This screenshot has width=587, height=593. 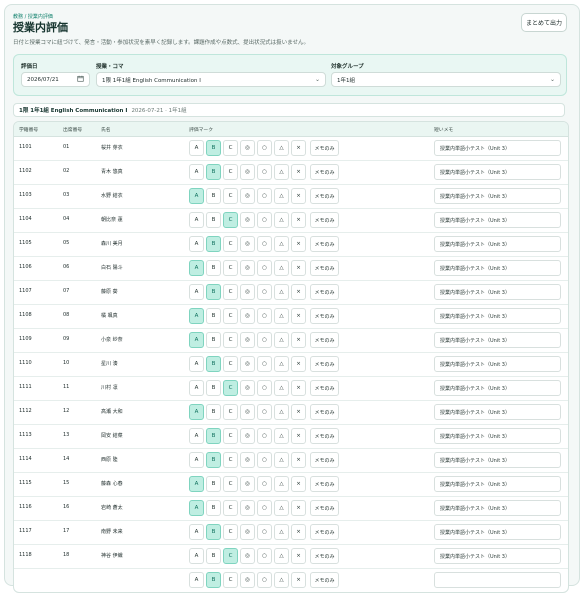 What do you see at coordinates (55, 79) in the screenshot?
I see `date-field: 2026/07/21` at bounding box center [55, 79].